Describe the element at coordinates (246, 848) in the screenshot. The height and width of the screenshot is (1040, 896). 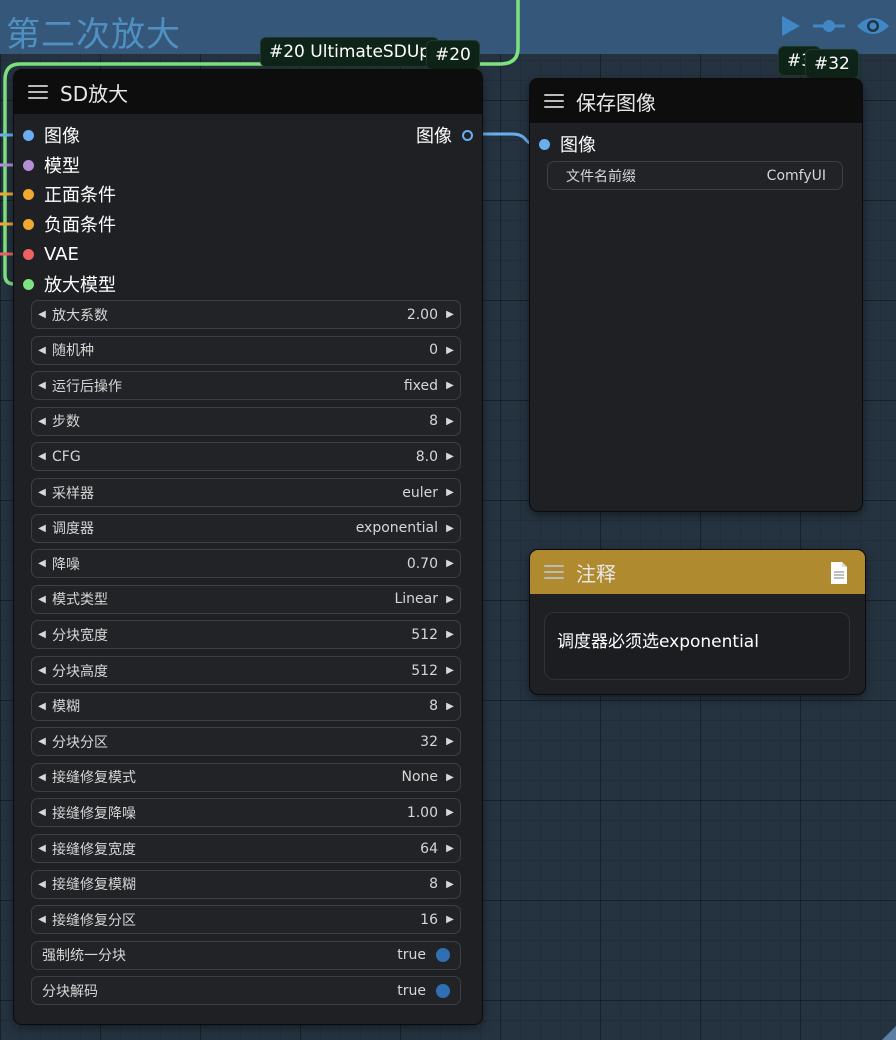
I see `widget-row: ◀ 接缝修复宽度 64 ▶` at that location.